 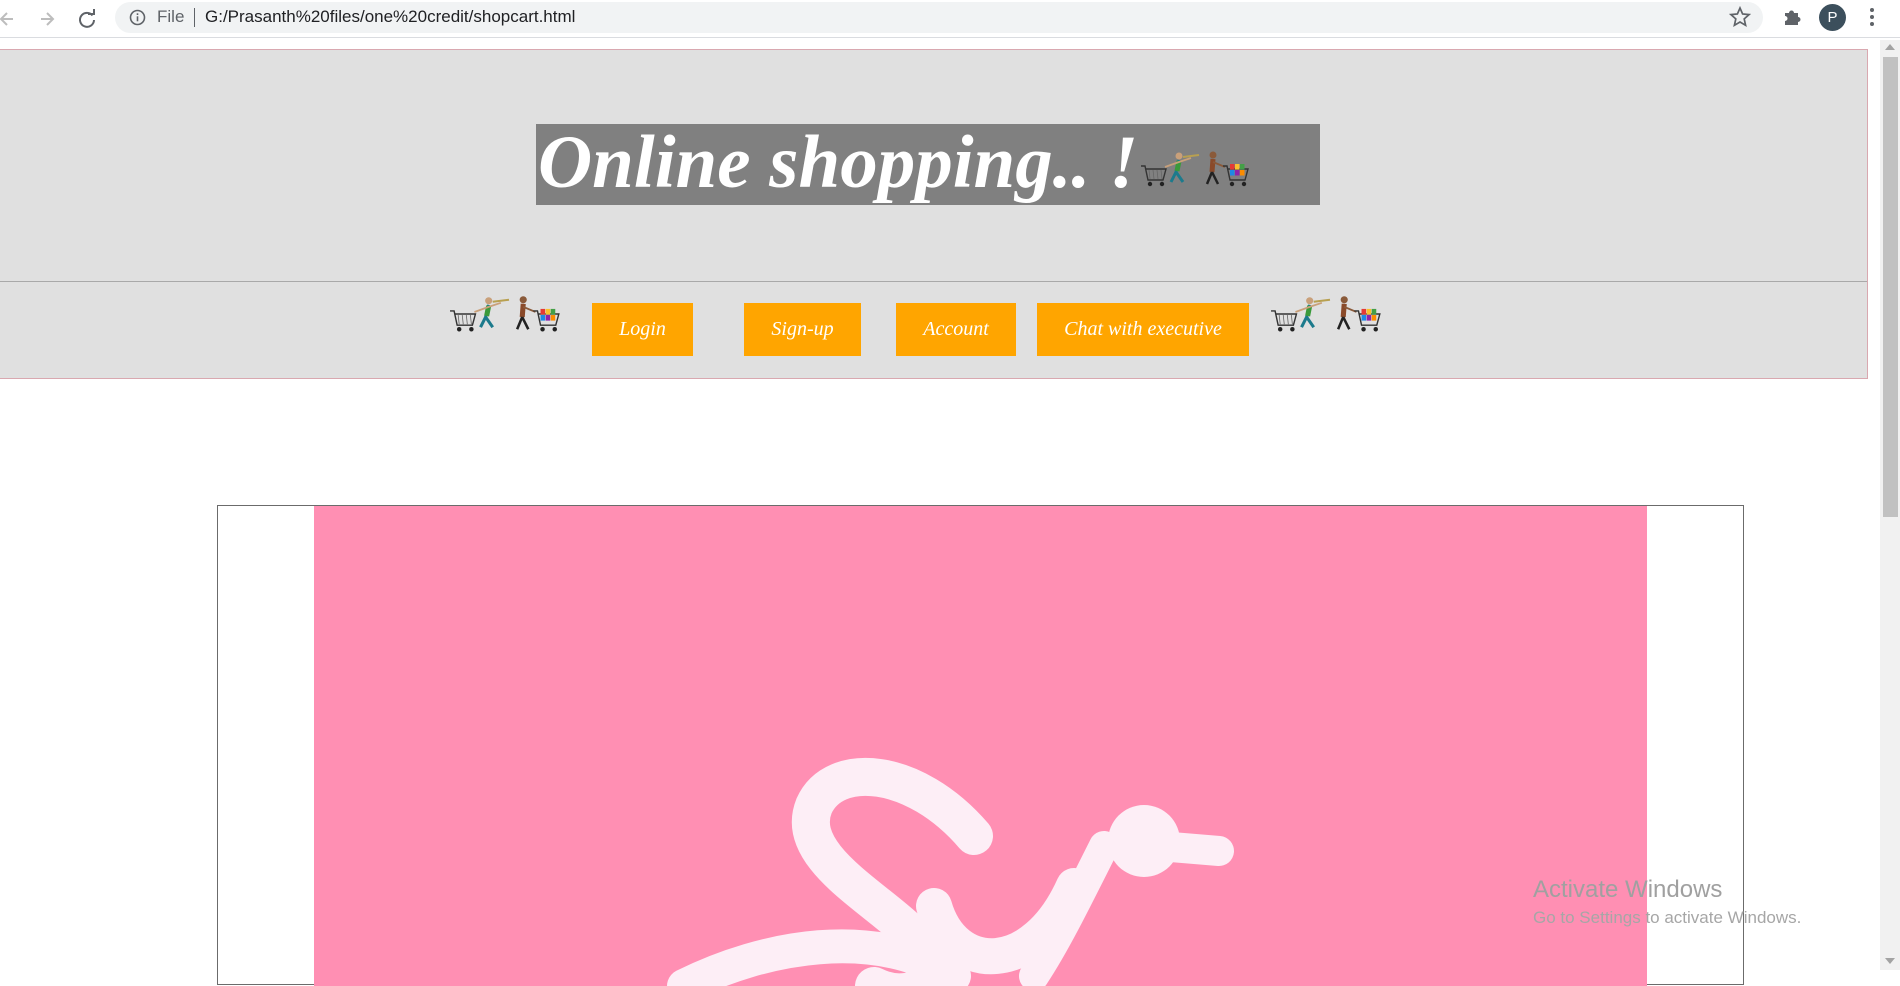 What do you see at coordinates (933, 281) in the screenshot?
I see `header-divider` at bounding box center [933, 281].